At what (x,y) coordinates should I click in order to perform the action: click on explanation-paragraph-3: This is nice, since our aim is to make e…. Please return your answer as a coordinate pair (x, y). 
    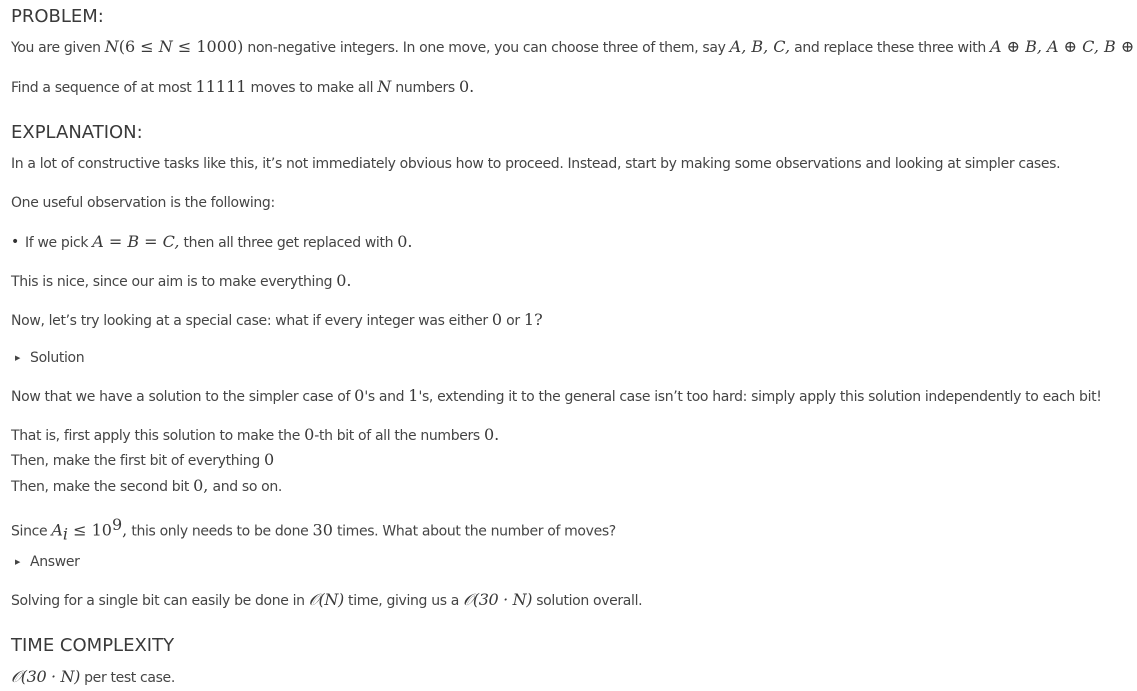
    Looking at the image, I should click on (181, 280).